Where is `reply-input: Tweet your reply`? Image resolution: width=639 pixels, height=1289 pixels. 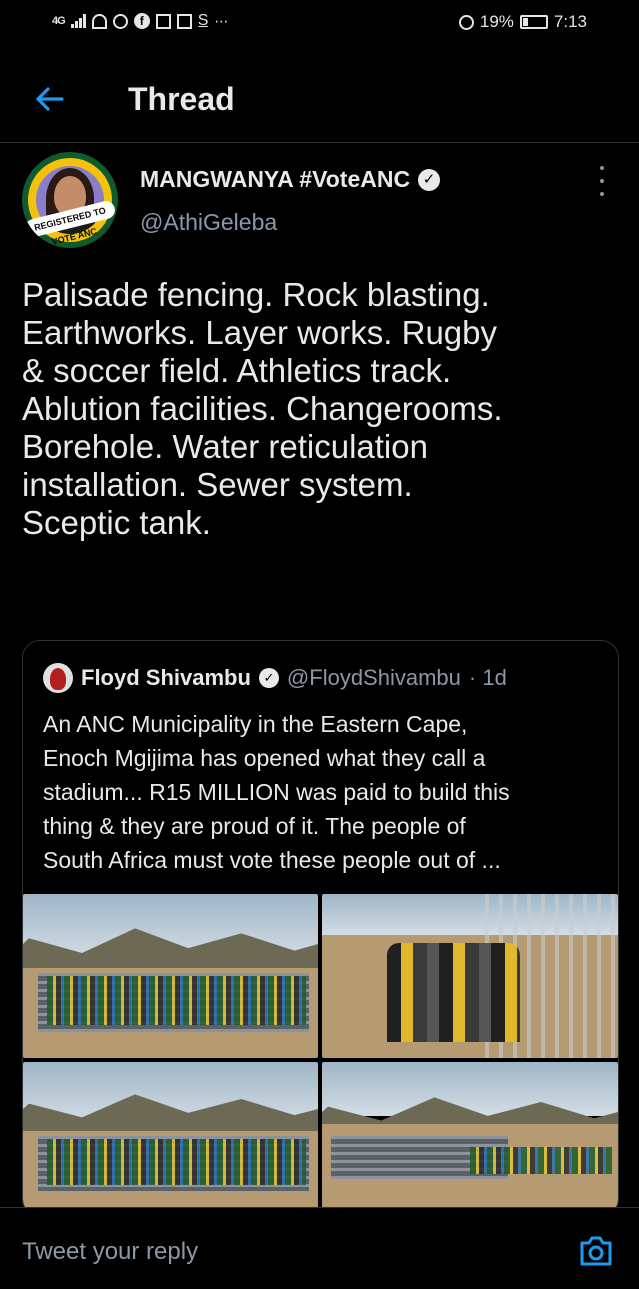
reply-input: Tweet your reply is located at coordinates (110, 1252).